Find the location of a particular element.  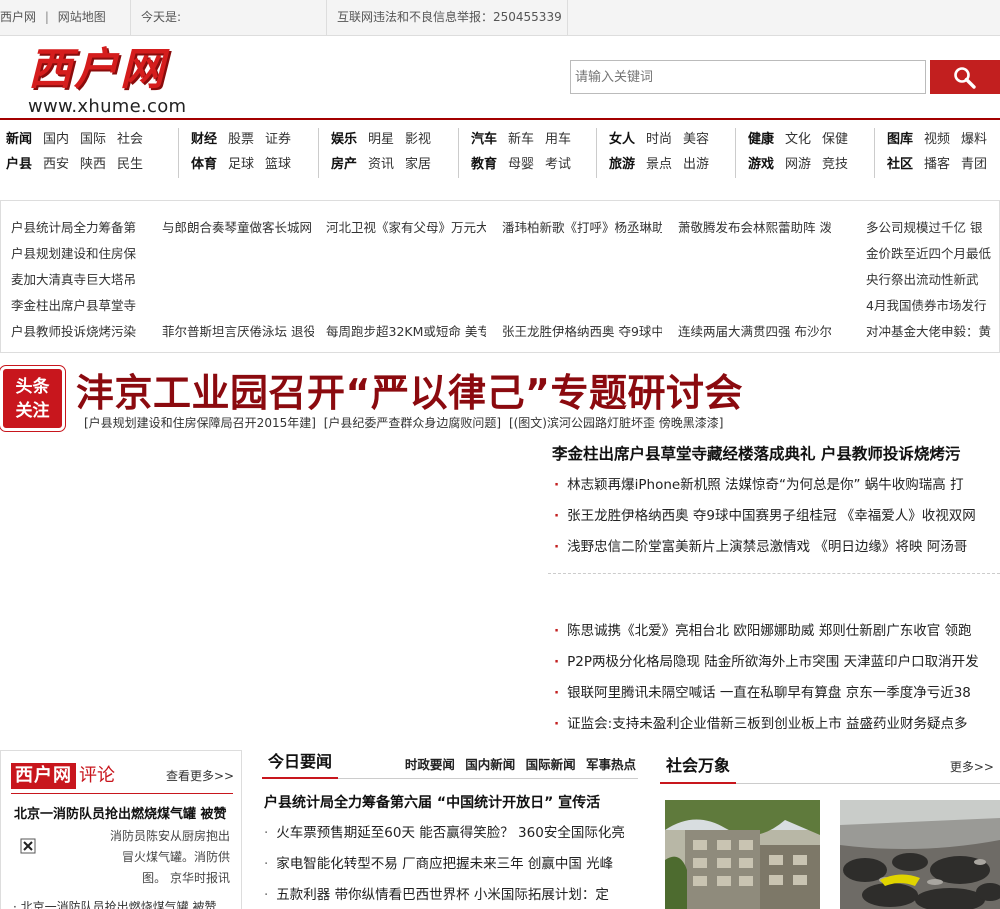

commentary-more-link: 查看更多>> is located at coordinates (200, 775).